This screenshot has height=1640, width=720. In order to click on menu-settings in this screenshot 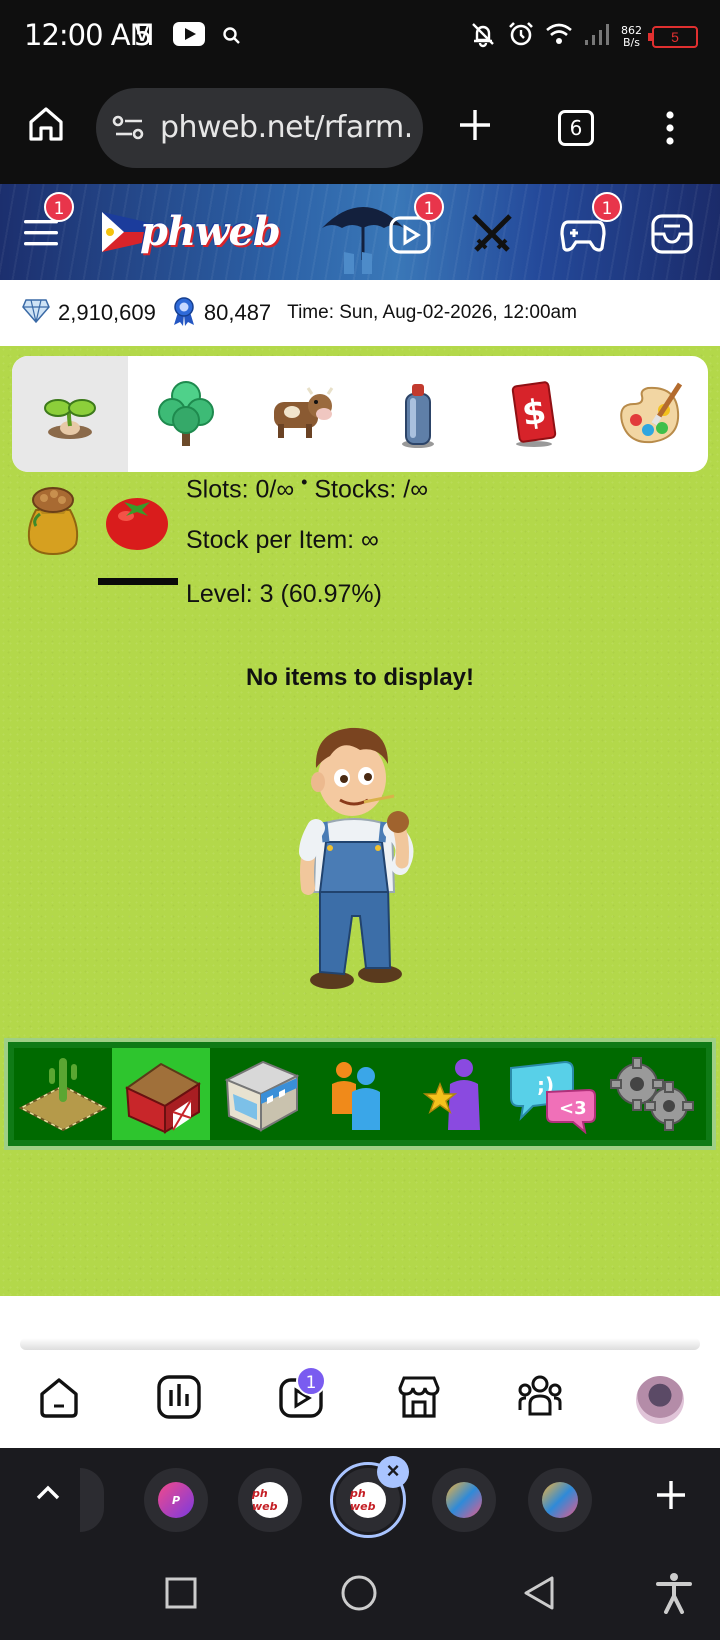, I will do `click(651, 1094)`.